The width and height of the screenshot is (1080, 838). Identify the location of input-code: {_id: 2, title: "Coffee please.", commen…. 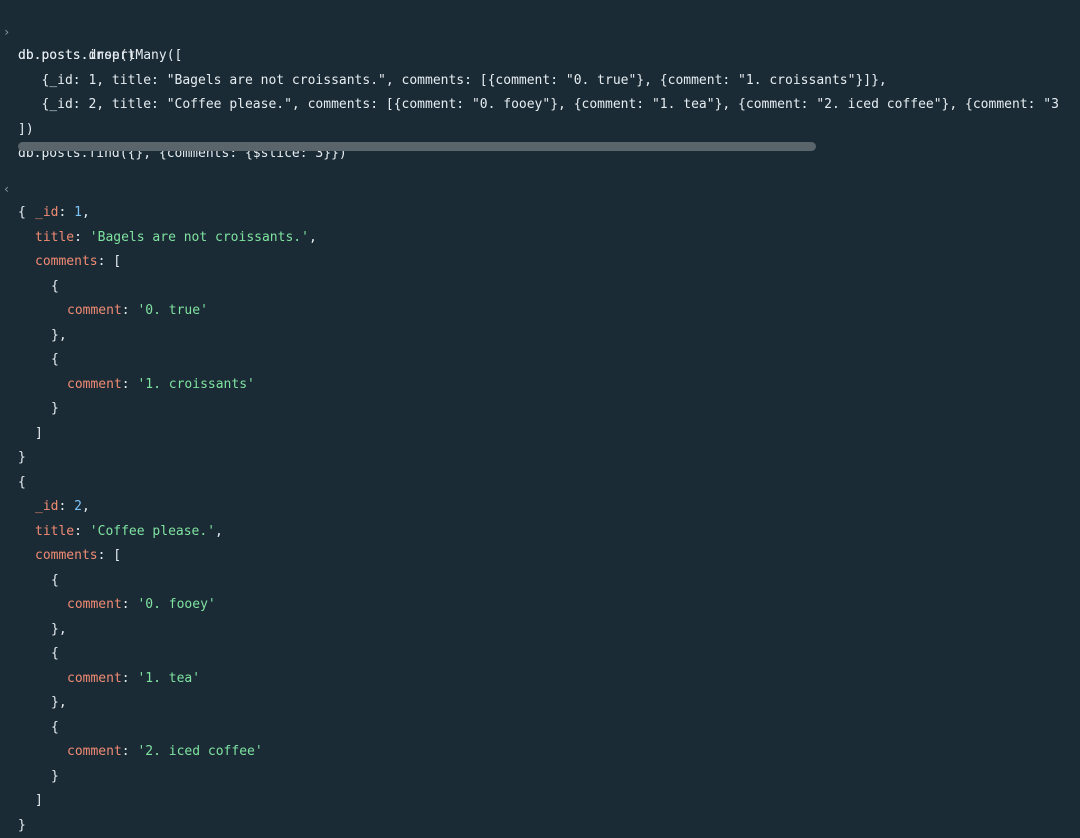
(538, 104).